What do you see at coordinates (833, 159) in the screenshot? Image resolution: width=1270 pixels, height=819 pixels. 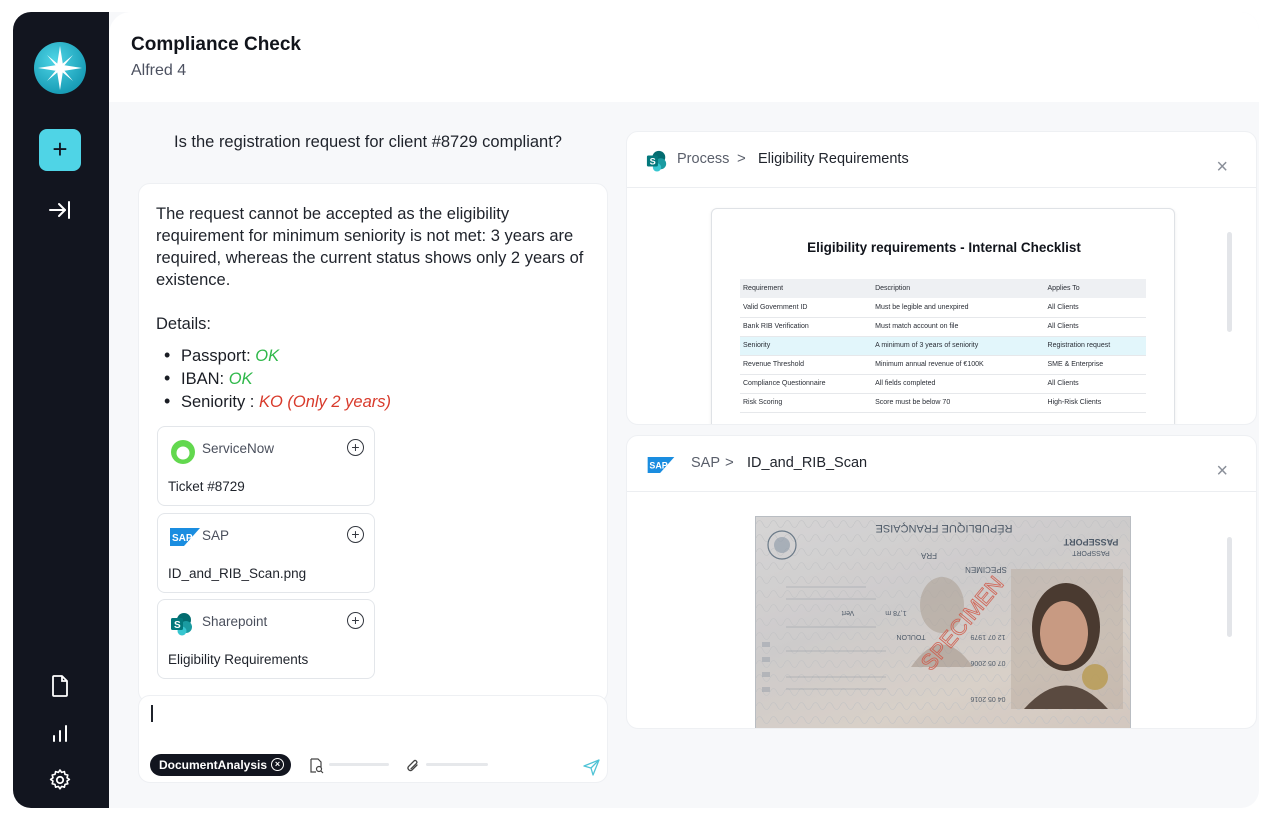 I see `breadcrumb-current: Eligibility Requirements` at bounding box center [833, 159].